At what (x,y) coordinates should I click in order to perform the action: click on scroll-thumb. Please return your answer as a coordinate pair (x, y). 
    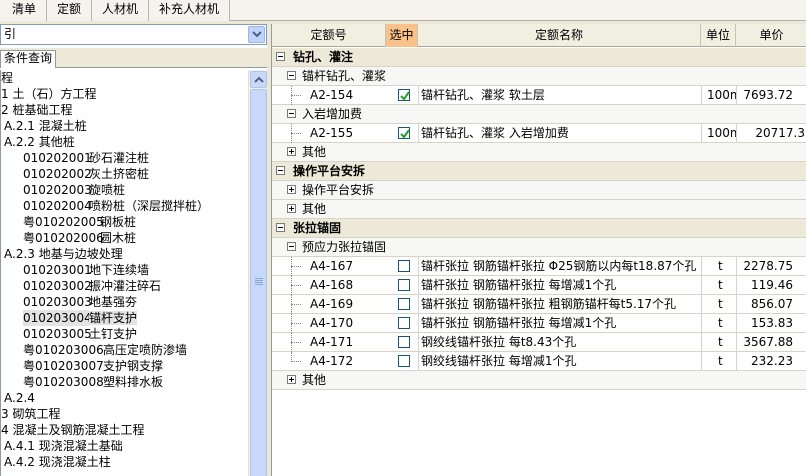
    Looking at the image, I should click on (258, 282).